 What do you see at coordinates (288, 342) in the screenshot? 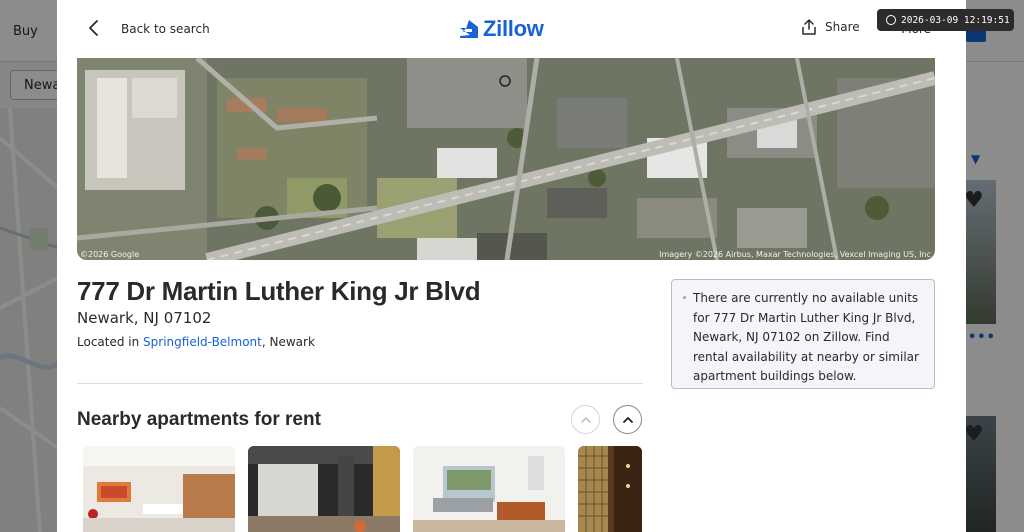
I see `city-label: , Newark` at bounding box center [288, 342].